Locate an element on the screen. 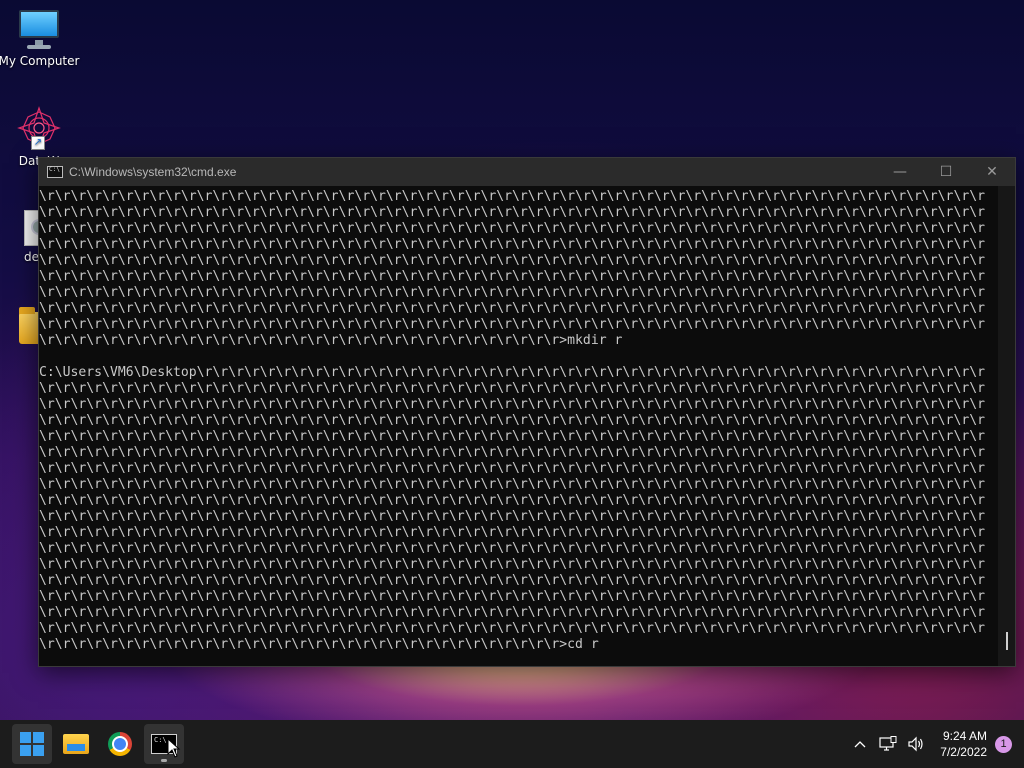 Image resolution: width=1024 pixels, height=768 pixels. datawarp-icon: ↗ is located at coordinates (39, 128).